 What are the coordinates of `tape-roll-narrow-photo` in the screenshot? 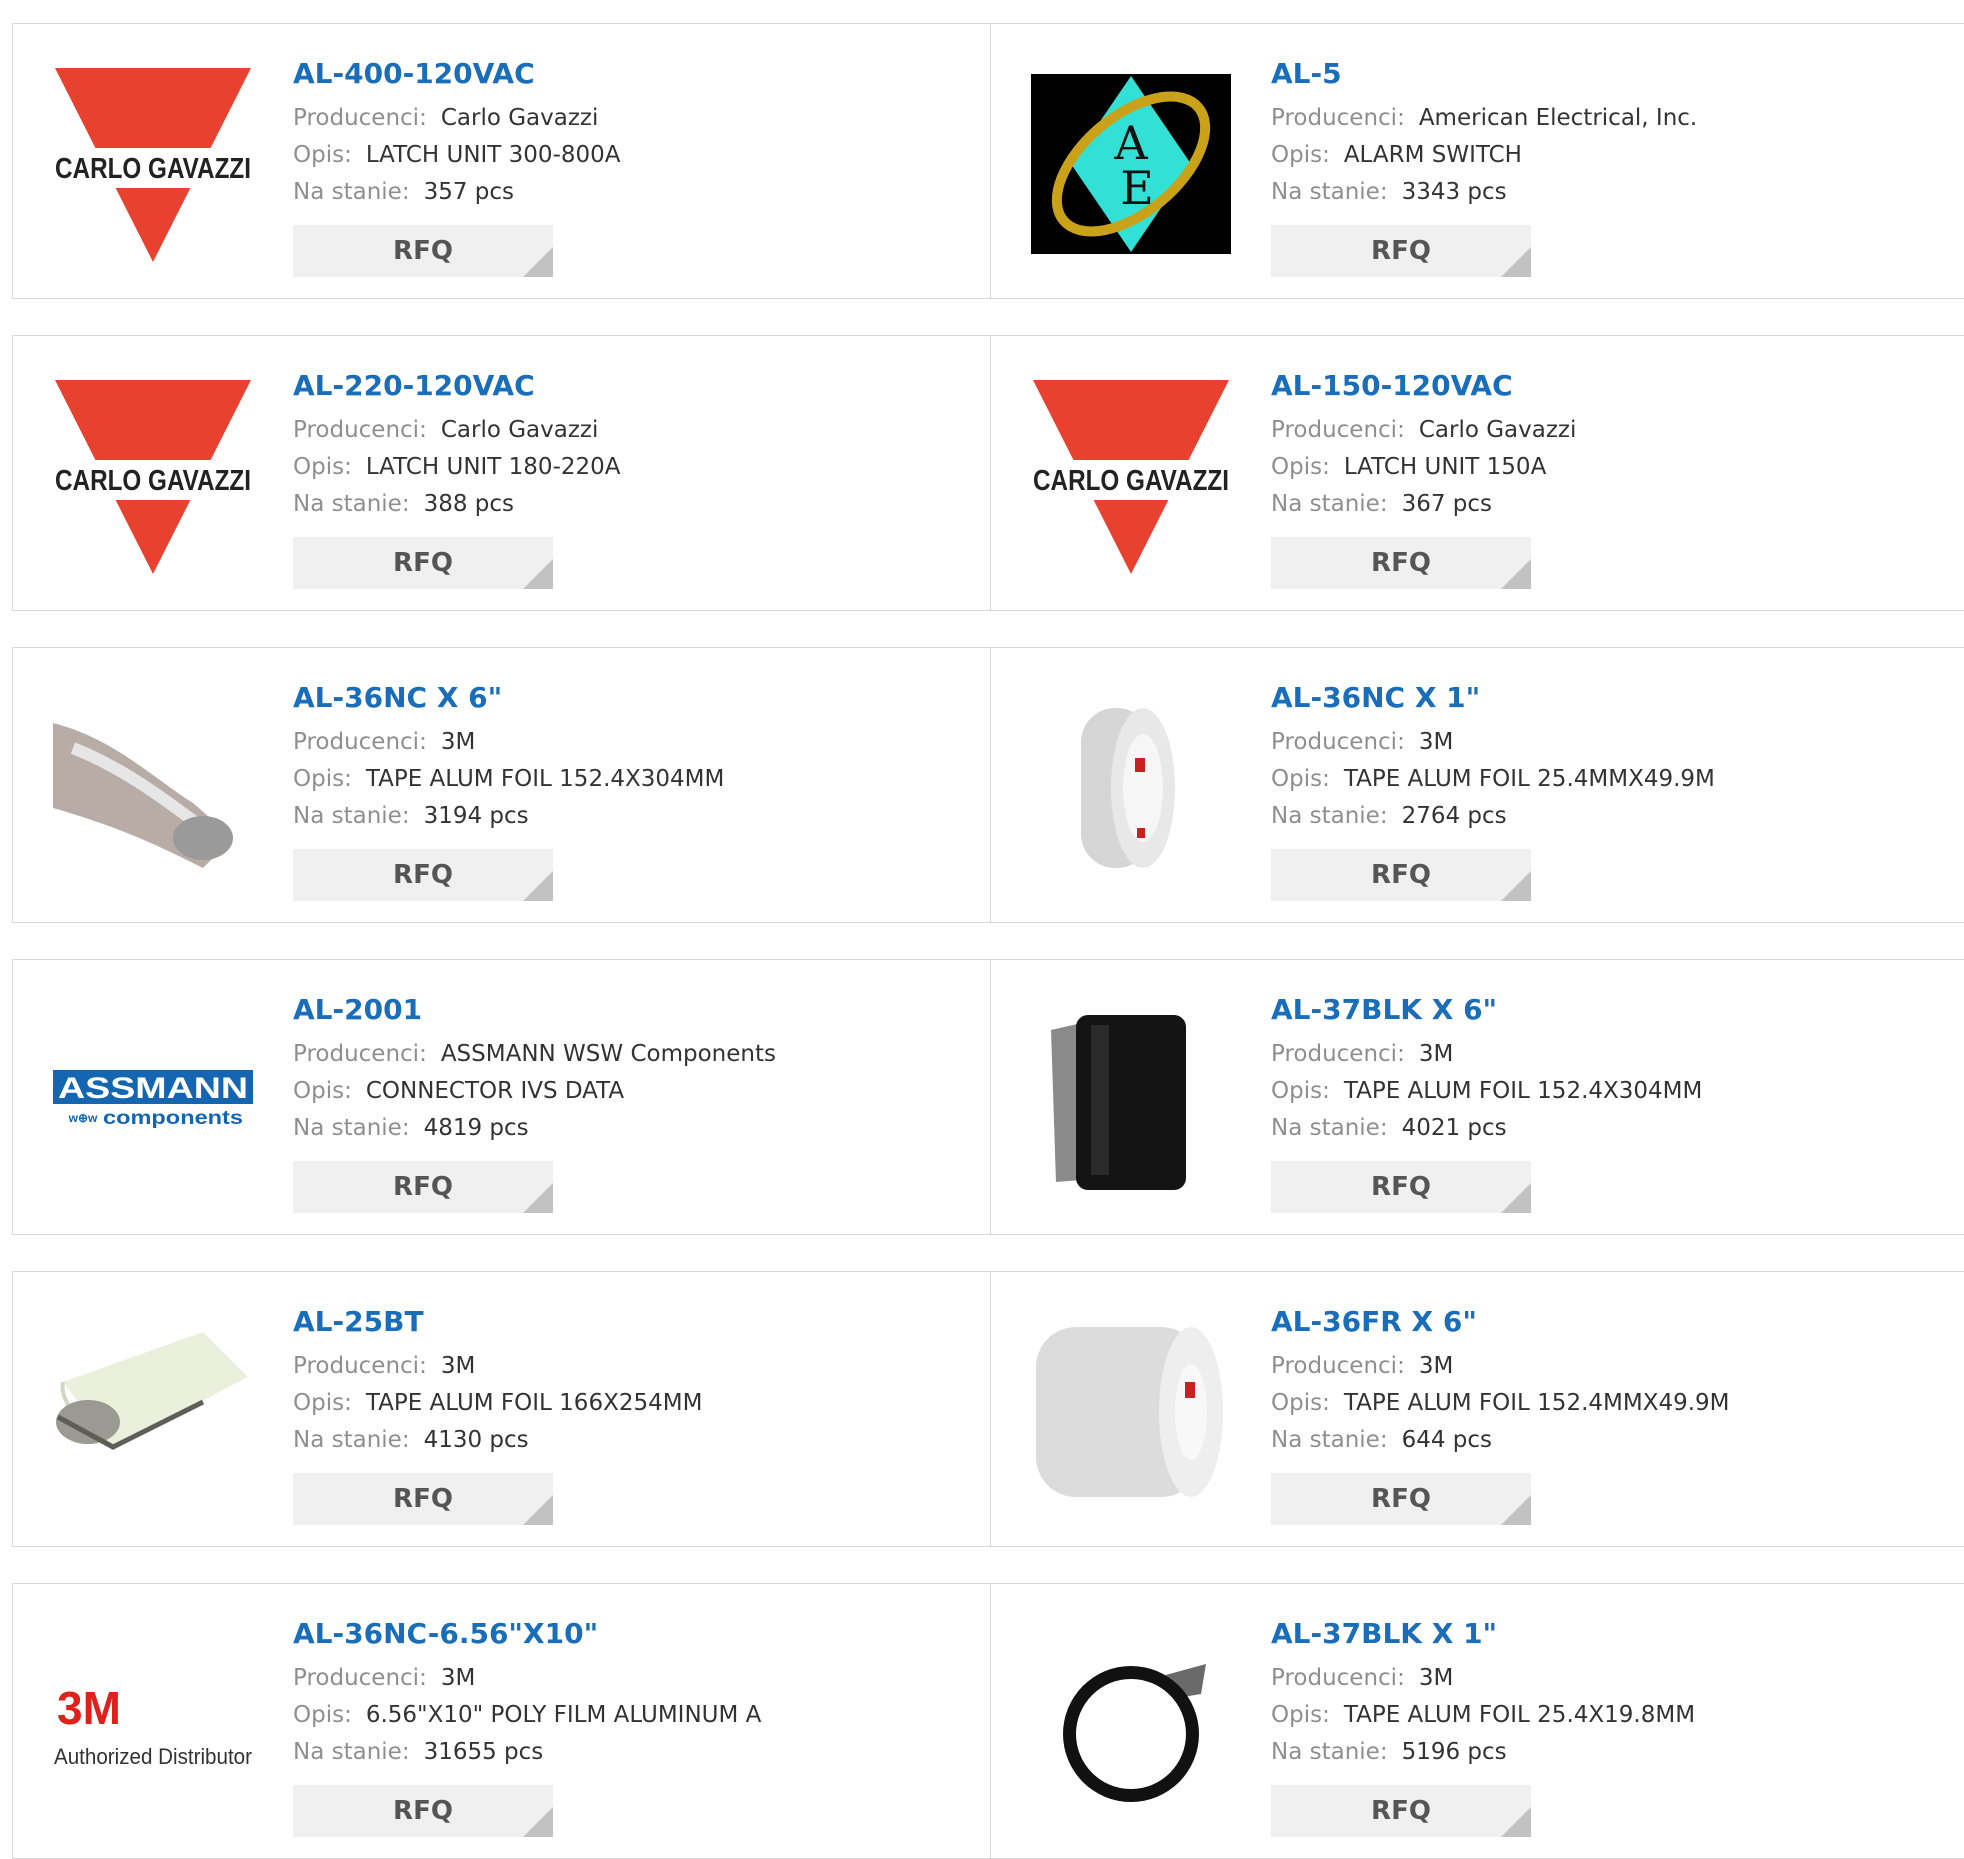 It's located at (1131, 788).